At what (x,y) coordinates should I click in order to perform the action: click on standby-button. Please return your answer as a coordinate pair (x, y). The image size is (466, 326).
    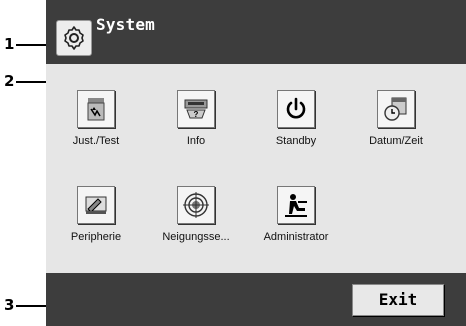
    Looking at the image, I should click on (296, 109).